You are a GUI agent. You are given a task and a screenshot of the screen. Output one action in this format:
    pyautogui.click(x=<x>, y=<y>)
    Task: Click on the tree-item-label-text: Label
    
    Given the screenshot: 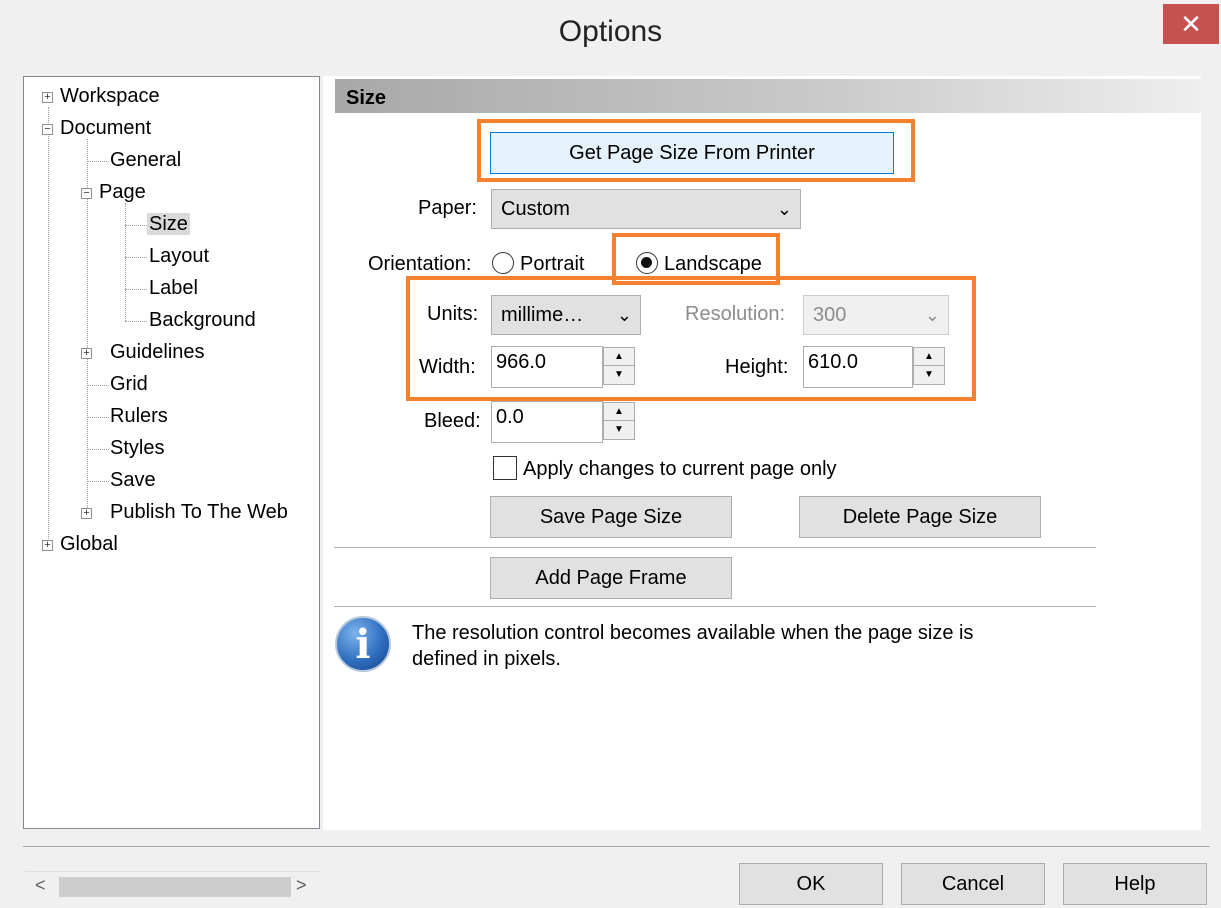 What is the action you would take?
    pyautogui.click(x=173, y=288)
    